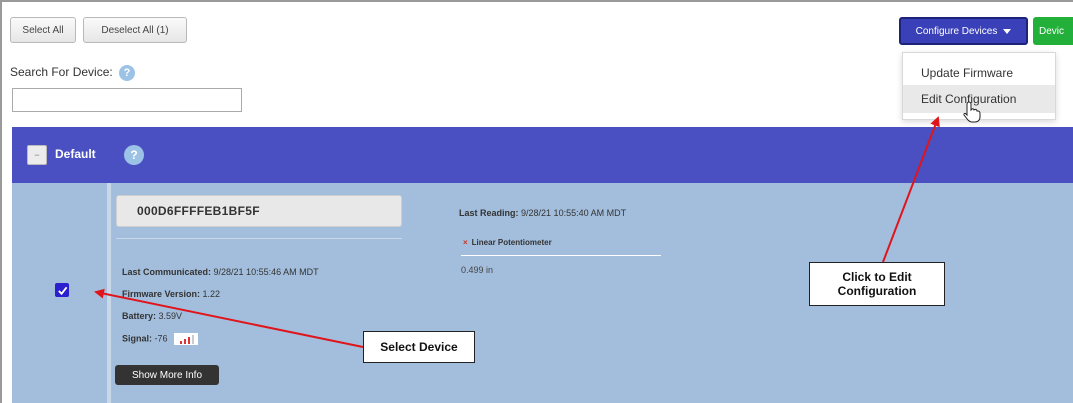 The image size is (1073, 403). I want to click on edit-callout-line1: Click to Edit, so click(877, 277).